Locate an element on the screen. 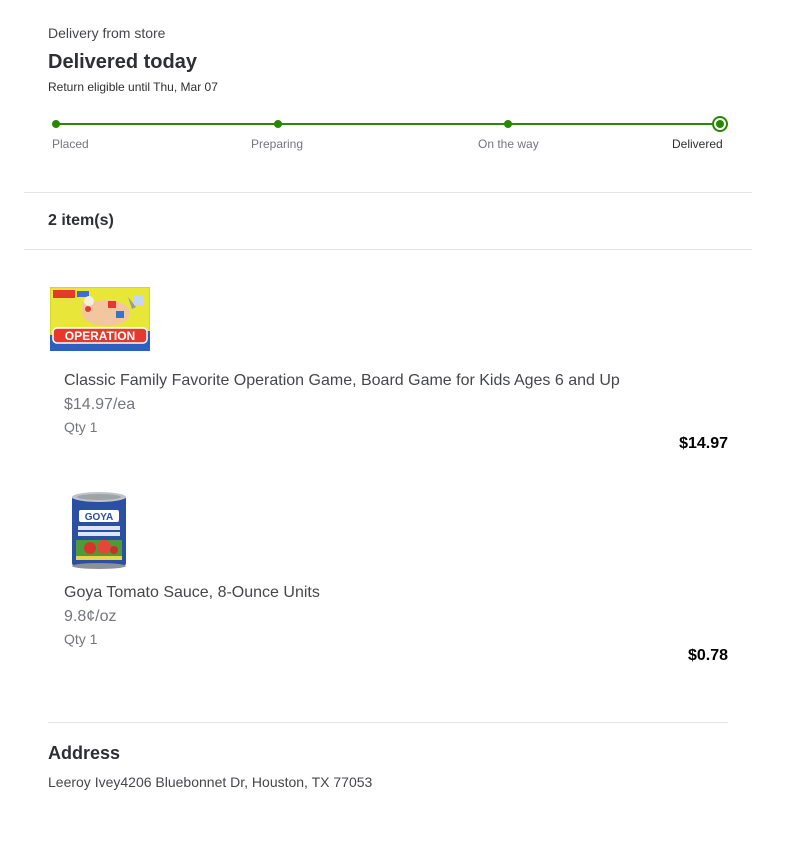  step-label-preparing: Preparing is located at coordinates (277, 144).